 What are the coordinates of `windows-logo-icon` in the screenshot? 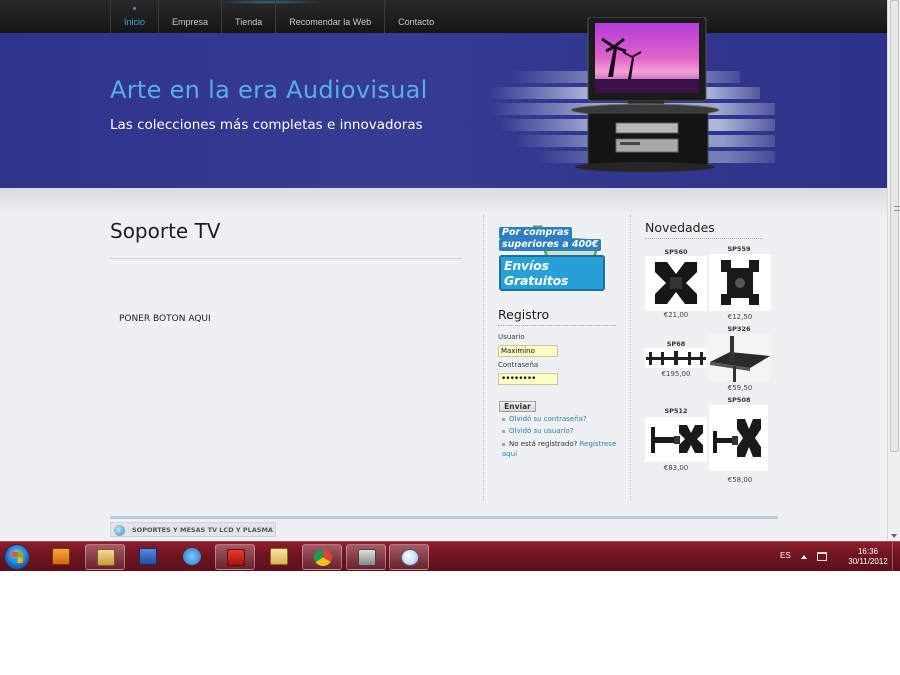 It's located at (17, 557).